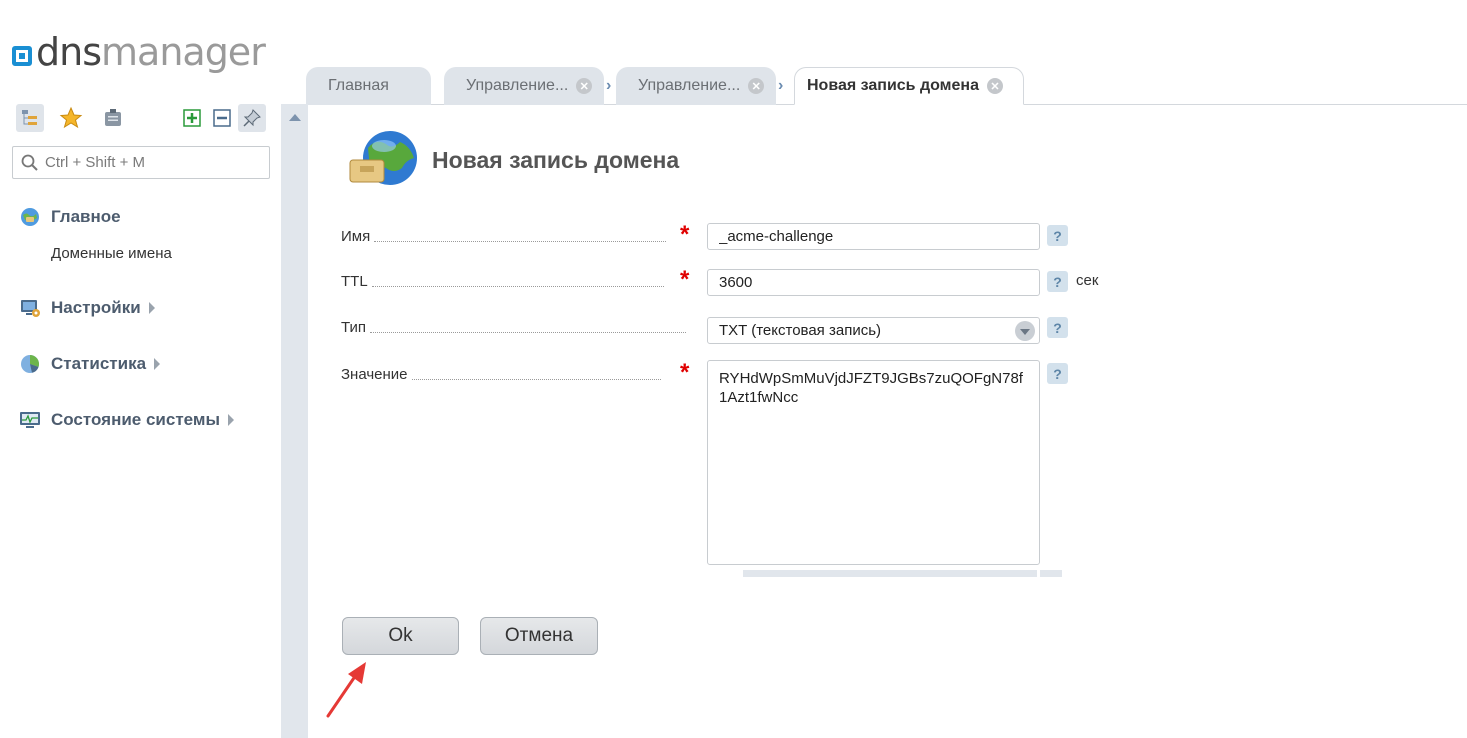 This screenshot has width=1467, height=738. I want to click on search-input, so click(155, 162).